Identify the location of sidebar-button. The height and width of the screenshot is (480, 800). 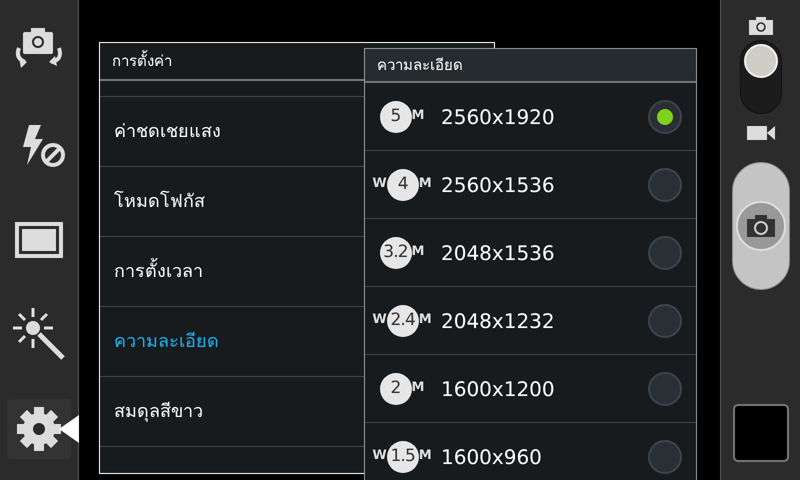
(39, 428).